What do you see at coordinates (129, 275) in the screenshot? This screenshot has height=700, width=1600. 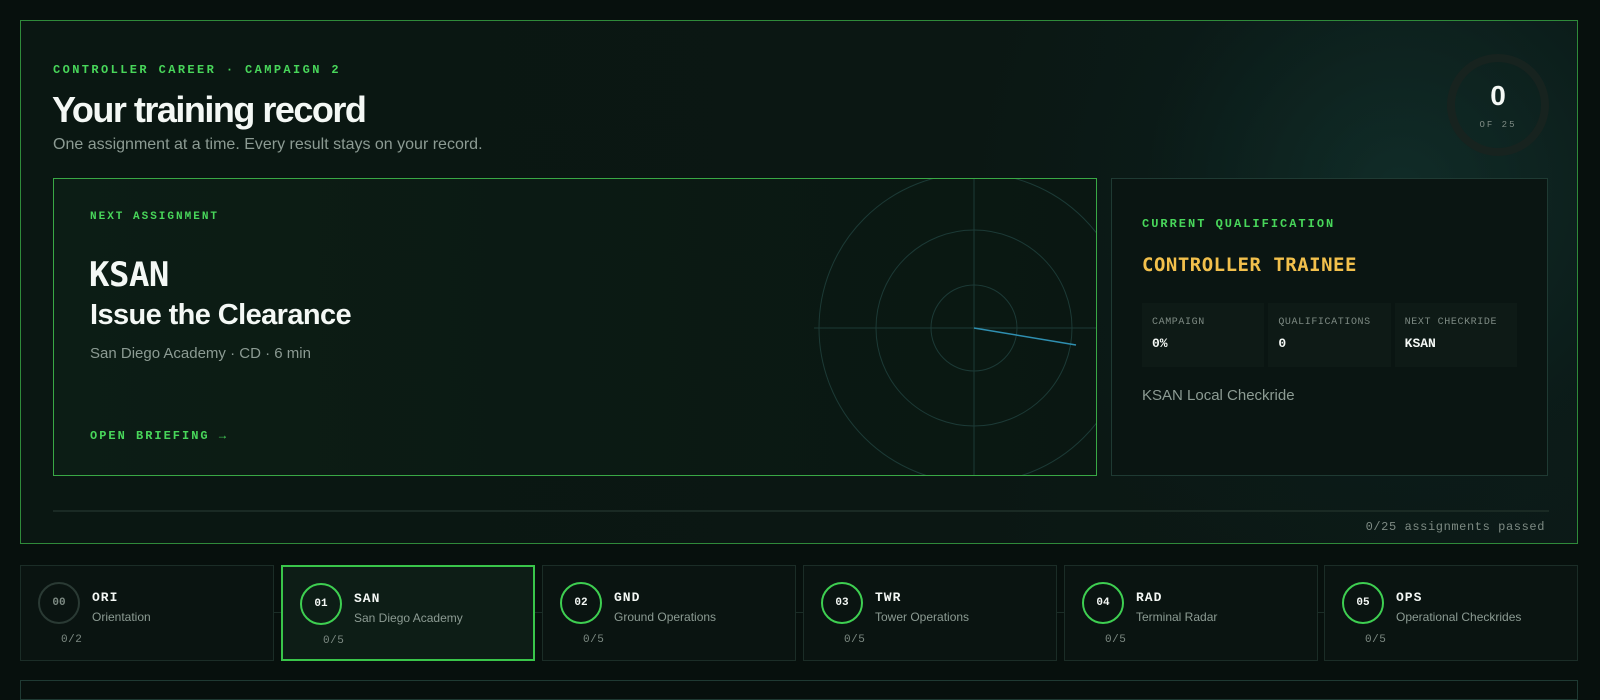 I see `assignment-airport: KSAN` at bounding box center [129, 275].